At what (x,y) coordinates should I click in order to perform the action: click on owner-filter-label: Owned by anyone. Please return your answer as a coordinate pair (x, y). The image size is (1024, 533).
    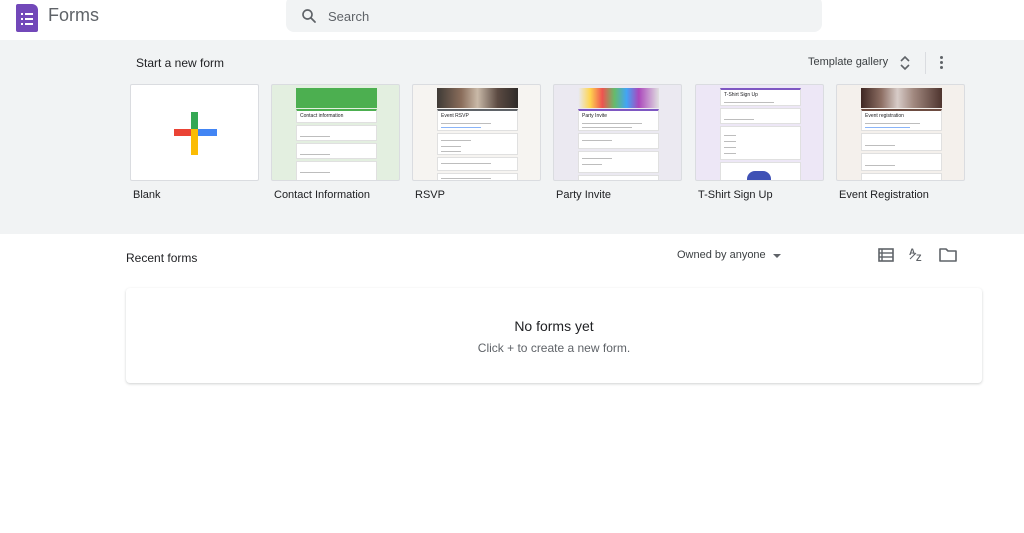
    Looking at the image, I should click on (721, 255).